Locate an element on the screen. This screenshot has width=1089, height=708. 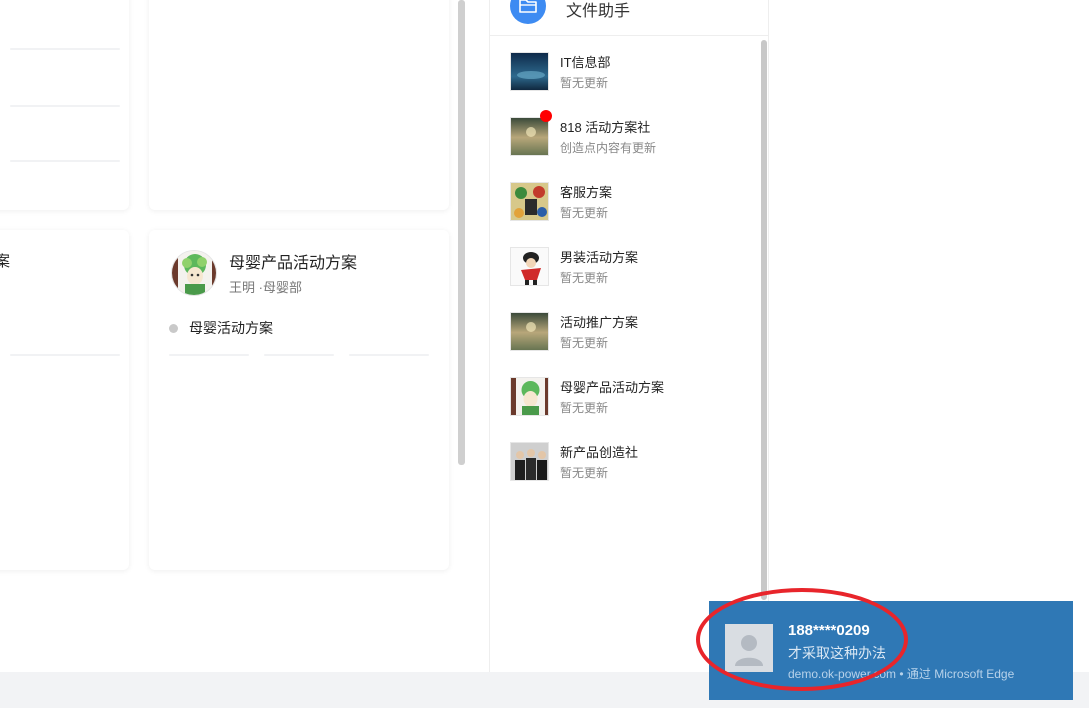
conversation-scrollbar is located at coordinates (764, 320).